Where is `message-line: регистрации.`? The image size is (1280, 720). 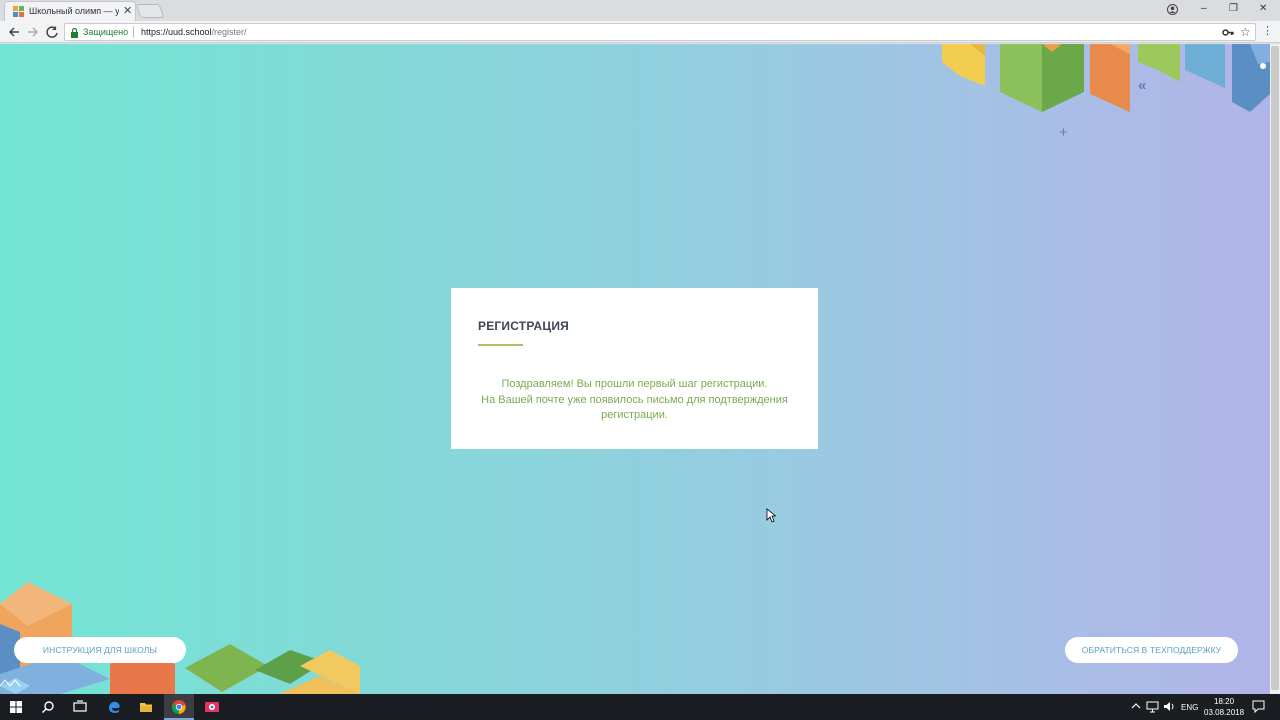 message-line: регистрации. is located at coordinates (634, 415).